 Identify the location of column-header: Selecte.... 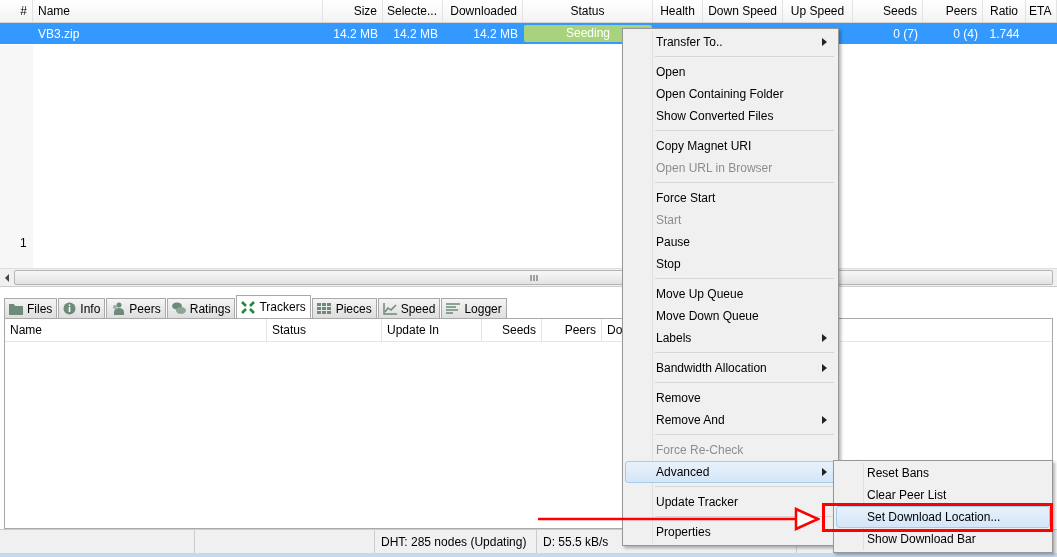
(413, 11).